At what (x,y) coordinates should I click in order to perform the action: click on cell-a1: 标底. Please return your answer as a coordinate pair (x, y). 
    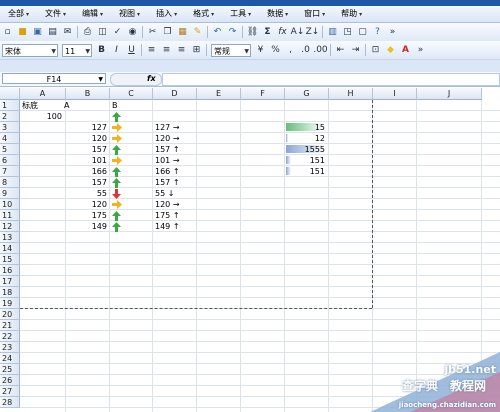
    Looking at the image, I should click on (30, 105).